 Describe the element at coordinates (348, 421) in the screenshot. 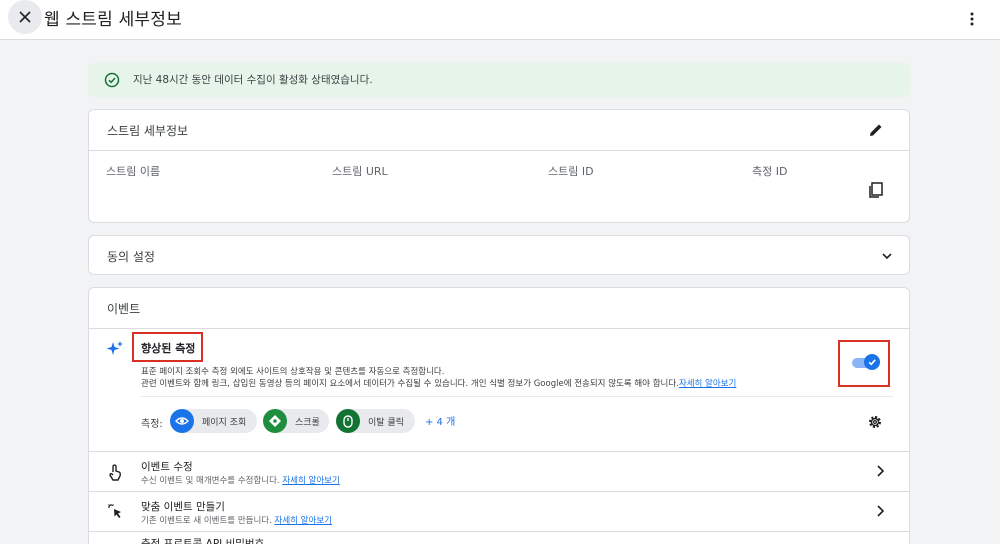

I see `mouse-icon` at that location.